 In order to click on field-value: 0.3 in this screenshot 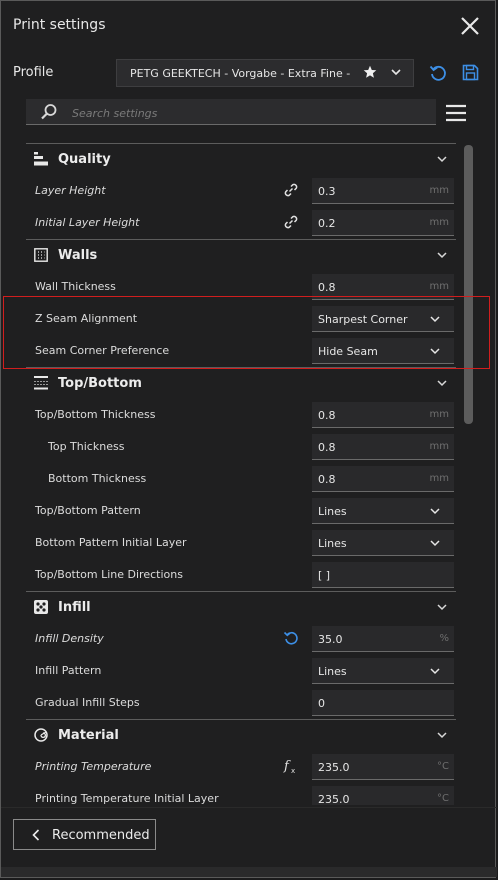, I will do `click(327, 191)`.